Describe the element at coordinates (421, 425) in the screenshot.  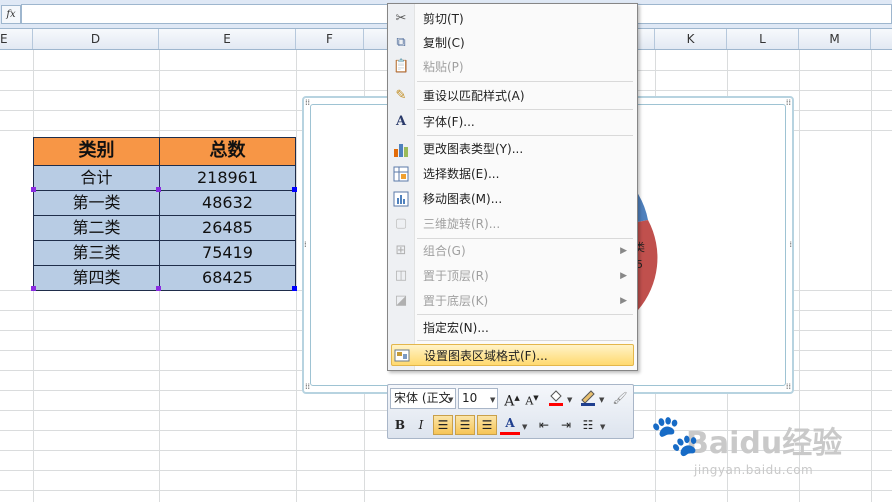
I see `italic-button: I` at that location.